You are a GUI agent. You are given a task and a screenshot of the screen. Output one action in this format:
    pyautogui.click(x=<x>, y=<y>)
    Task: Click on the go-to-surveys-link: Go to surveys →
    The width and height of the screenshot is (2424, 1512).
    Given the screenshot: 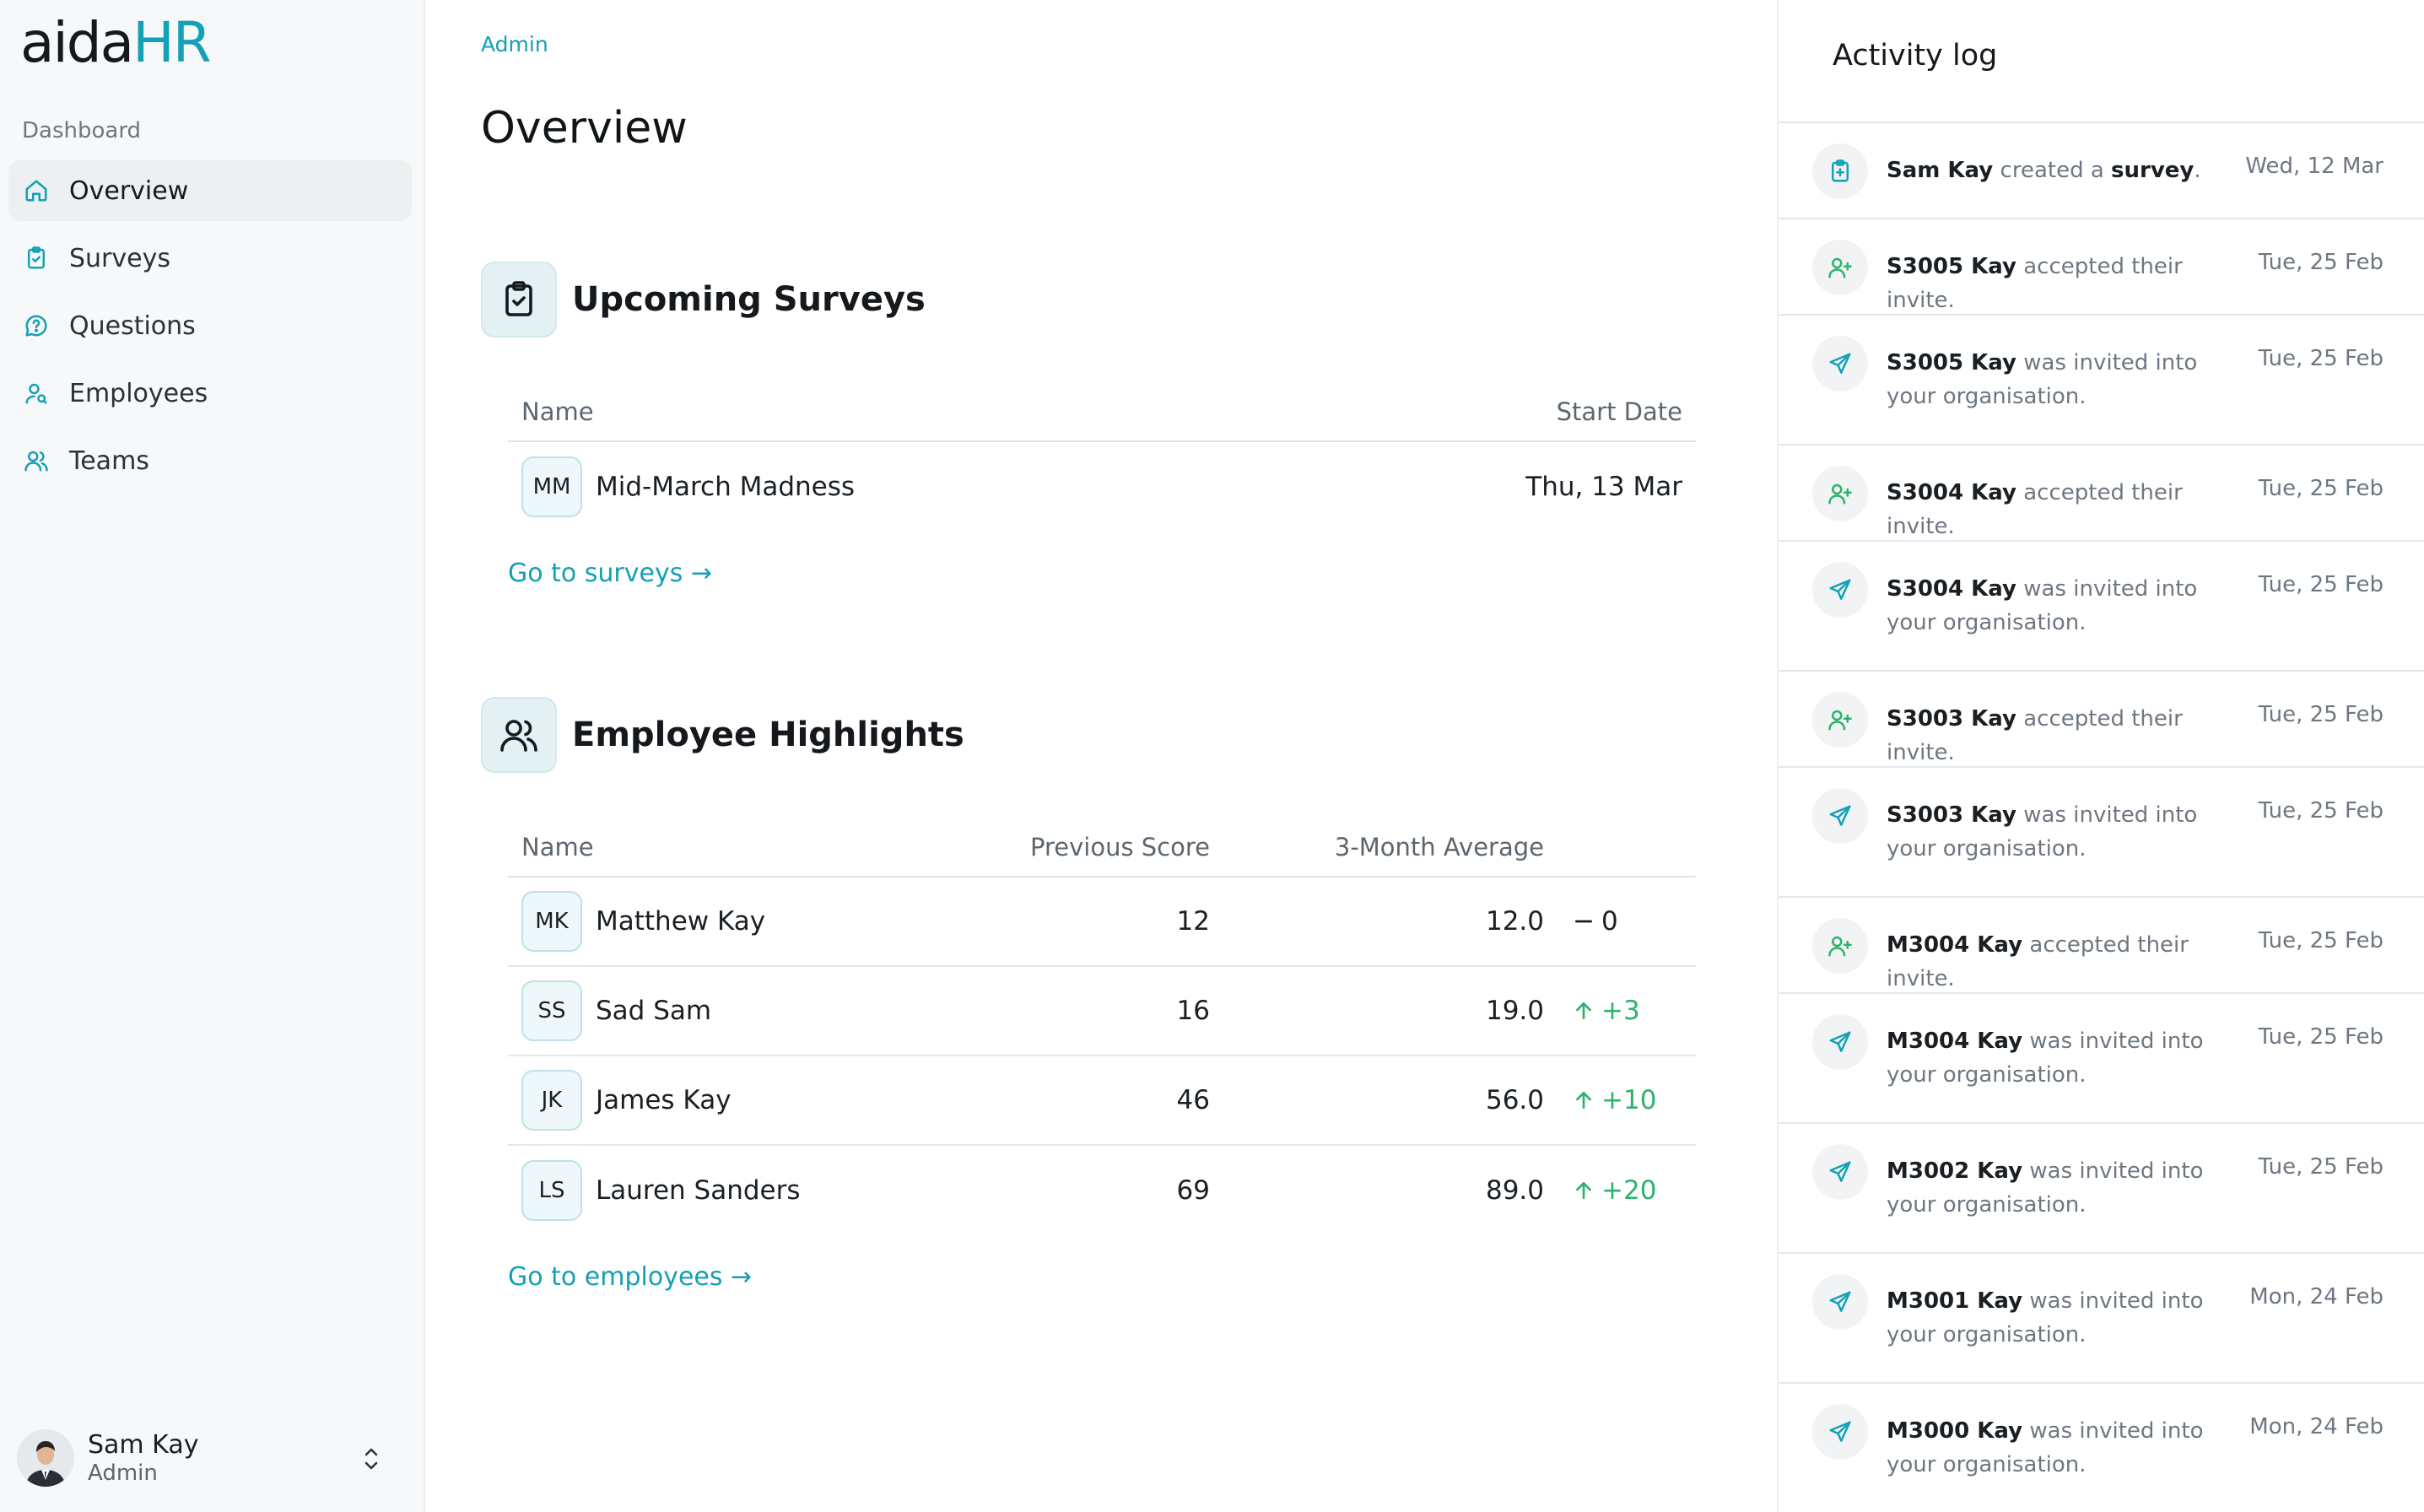 What is the action you would take?
    pyautogui.click(x=610, y=573)
    